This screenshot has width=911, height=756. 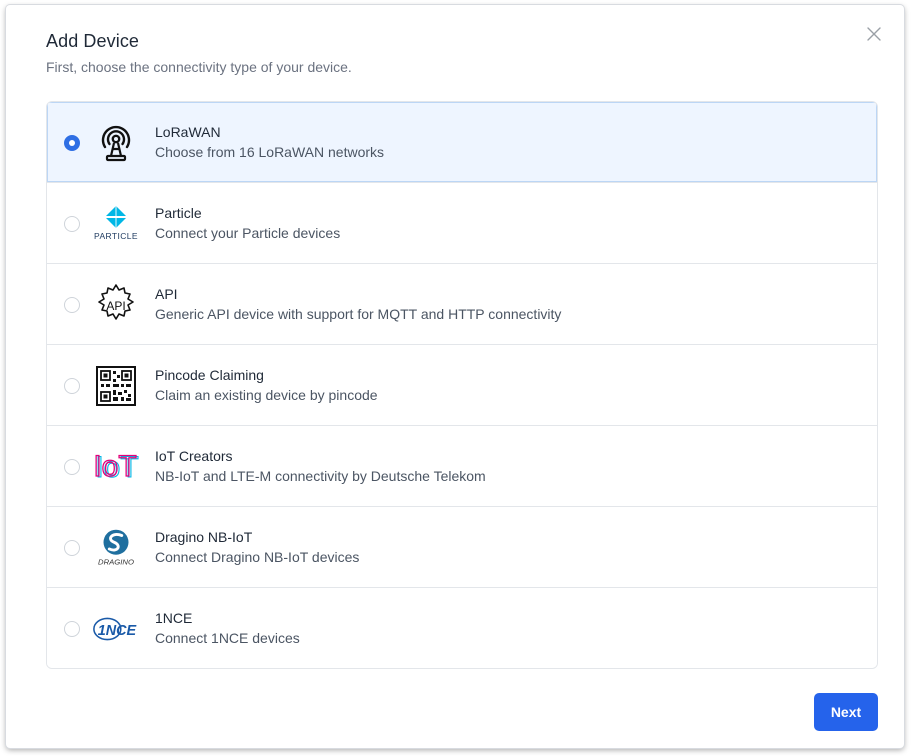 What do you see at coordinates (116, 386) in the screenshot?
I see `qr-code-icon` at bounding box center [116, 386].